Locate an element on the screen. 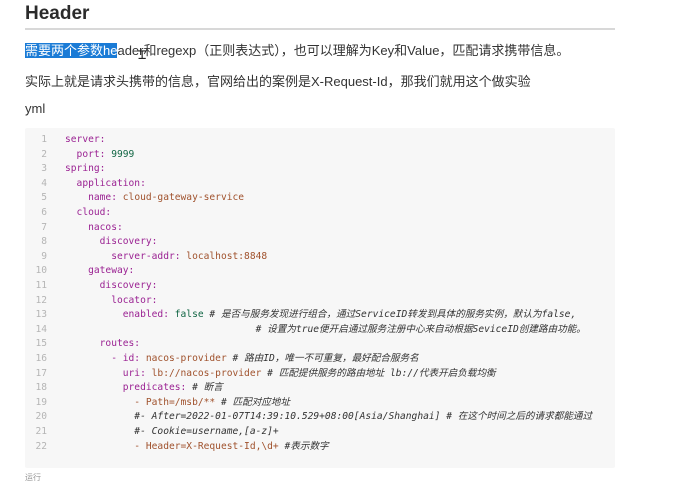 The height and width of the screenshot is (483, 697). code-line: 4 application: is located at coordinates (85, 184).